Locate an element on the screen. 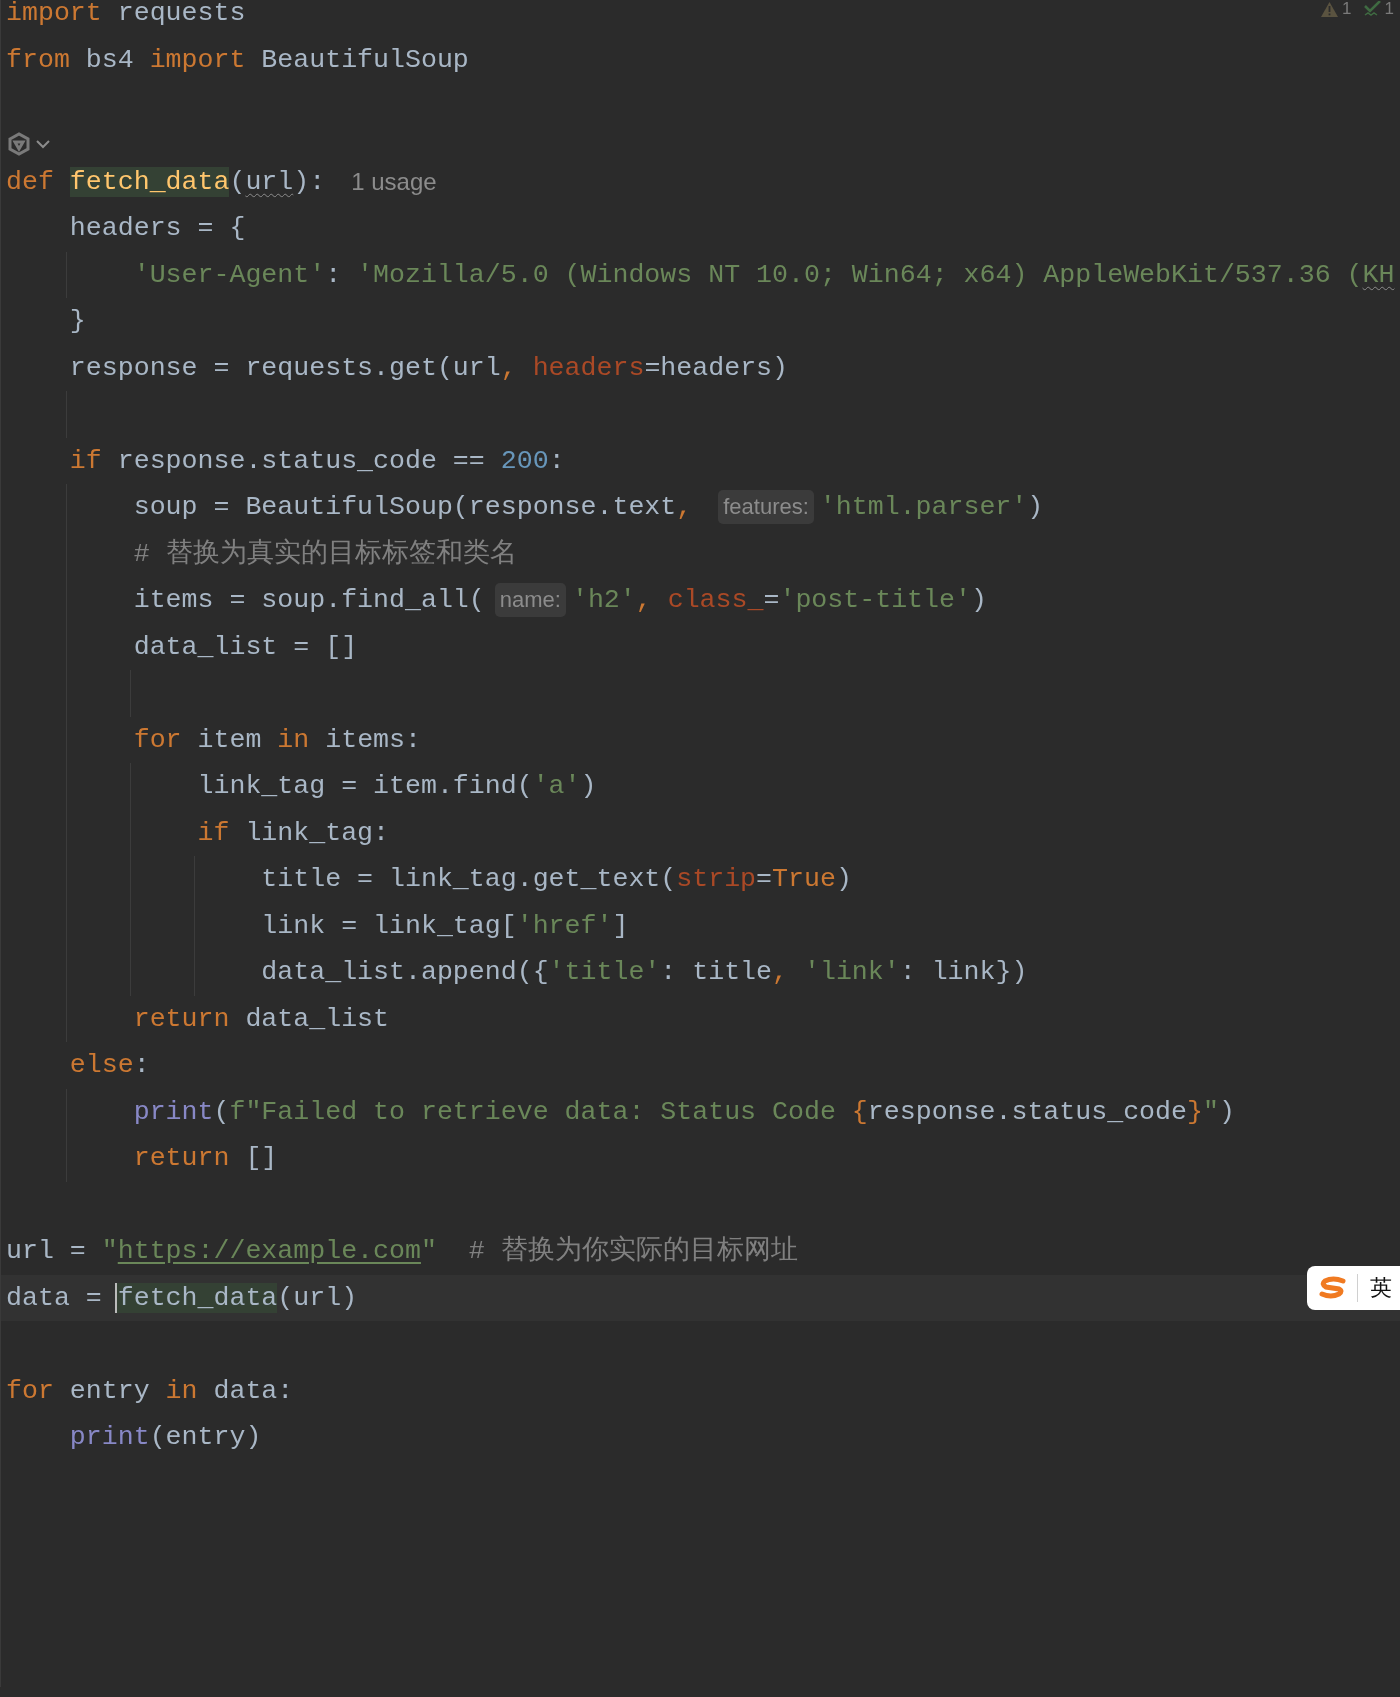 The width and height of the screenshot is (1400, 1697). code-text: soup = BeautifulSoup(response.text, is located at coordinates (413, 507).